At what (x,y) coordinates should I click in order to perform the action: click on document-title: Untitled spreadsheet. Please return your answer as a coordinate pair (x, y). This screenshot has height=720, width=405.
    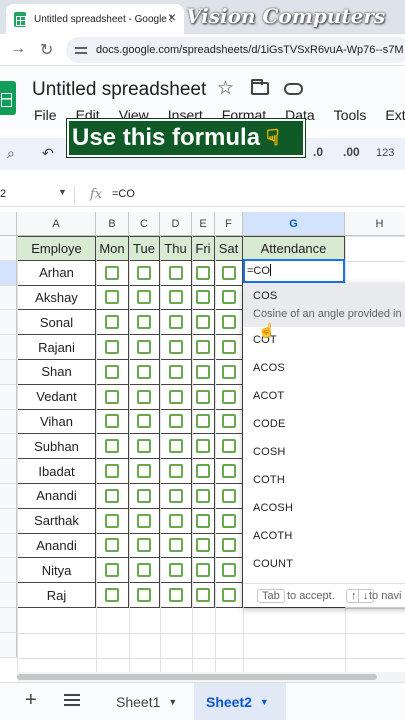
    Looking at the image, I should click on (119, 90).